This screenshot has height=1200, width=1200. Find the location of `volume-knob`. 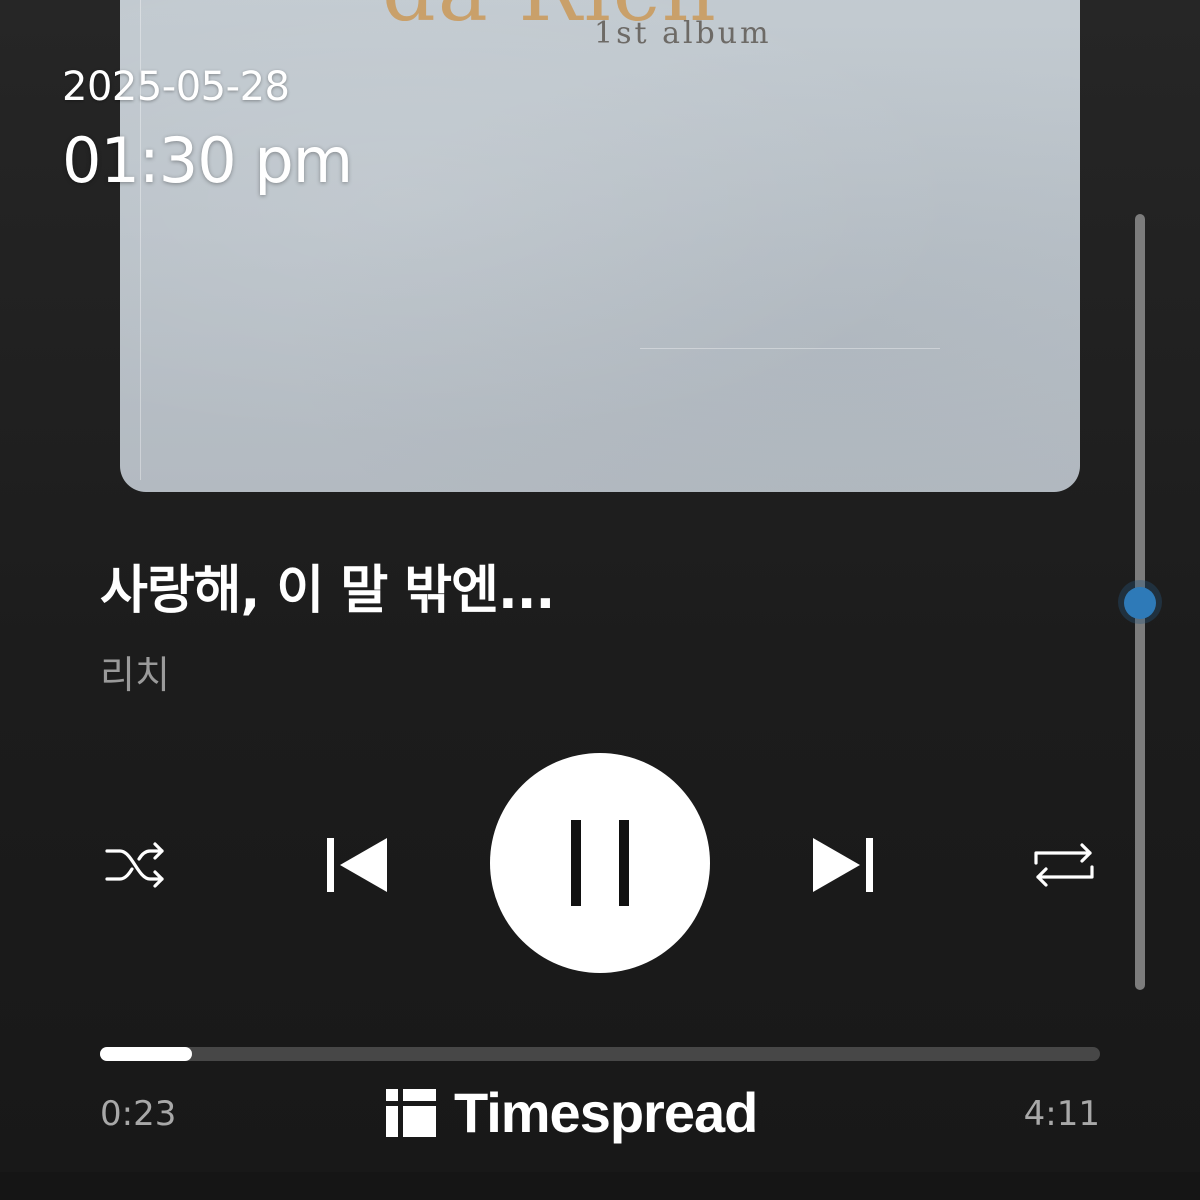

volume-knob is located at coordinates (1140, 603).